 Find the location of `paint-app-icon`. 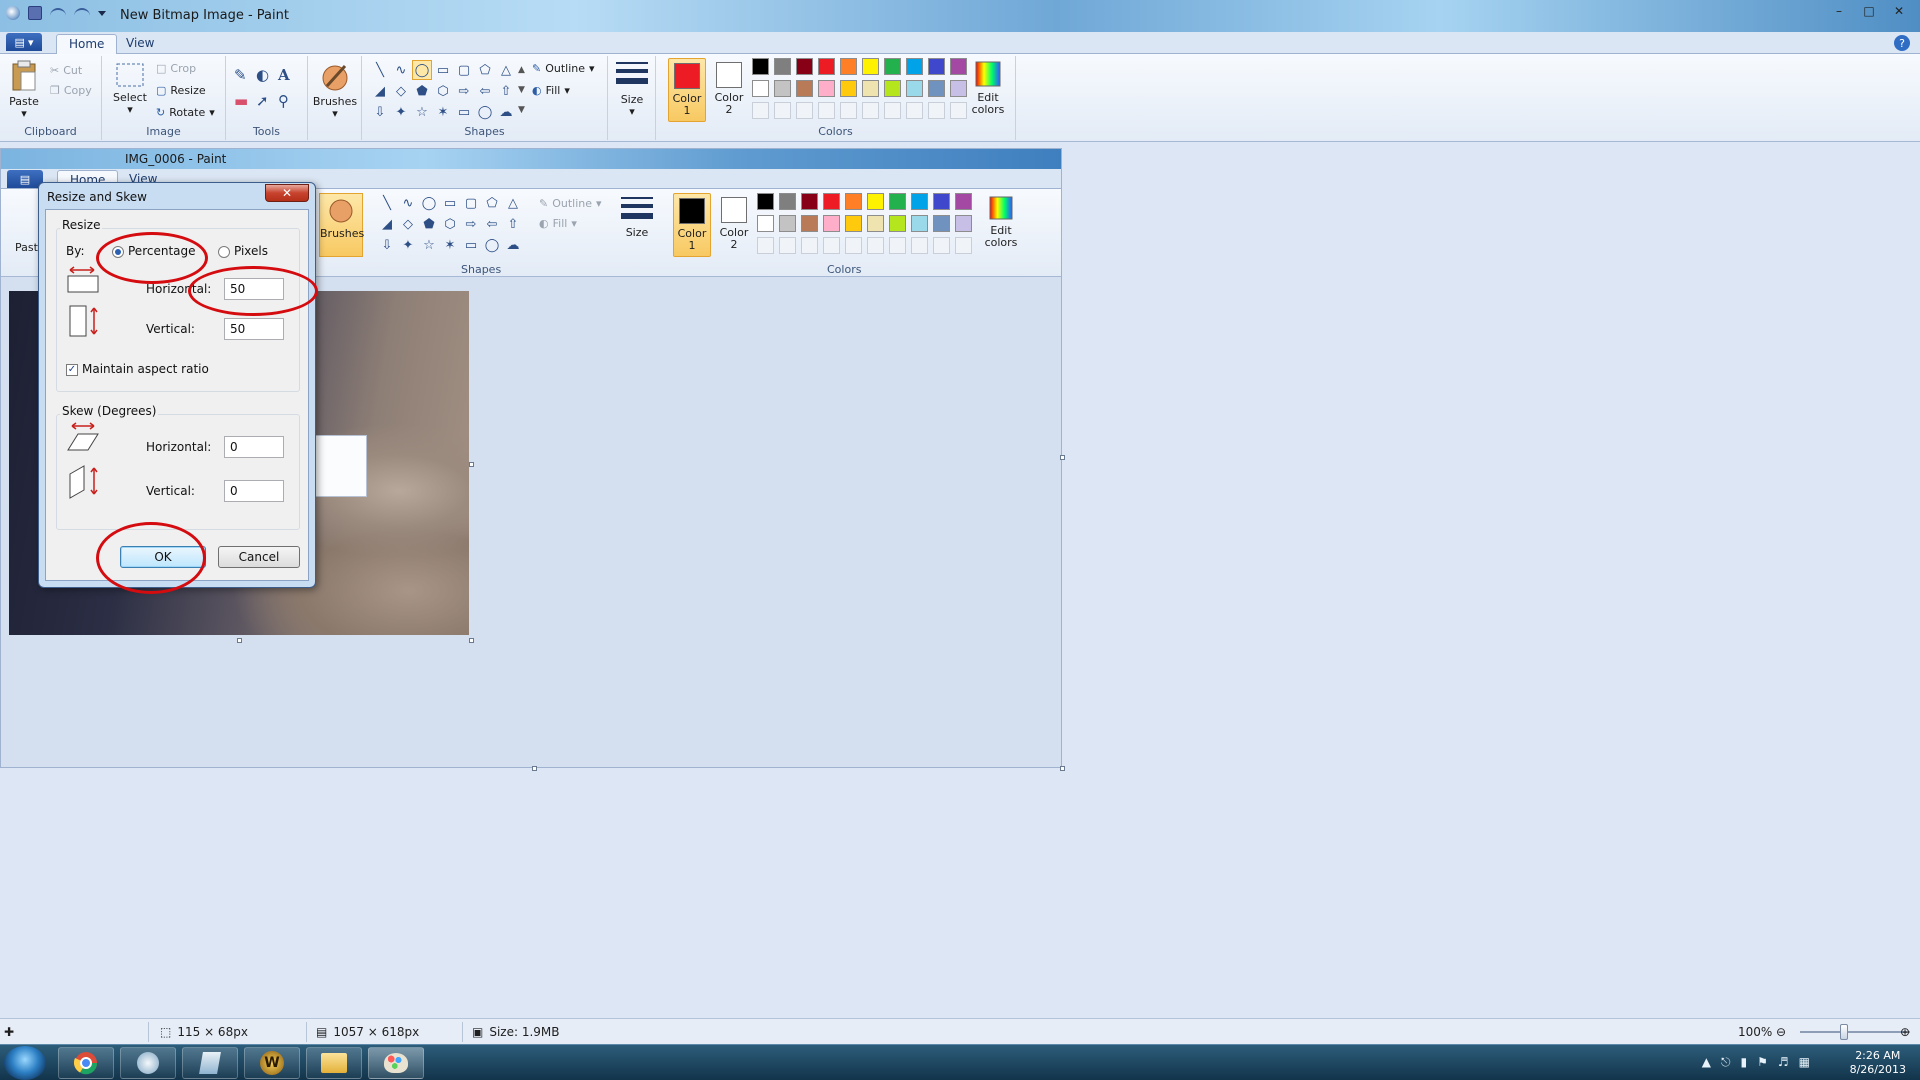

paint-app-icon is located at coordinates (13, 13).